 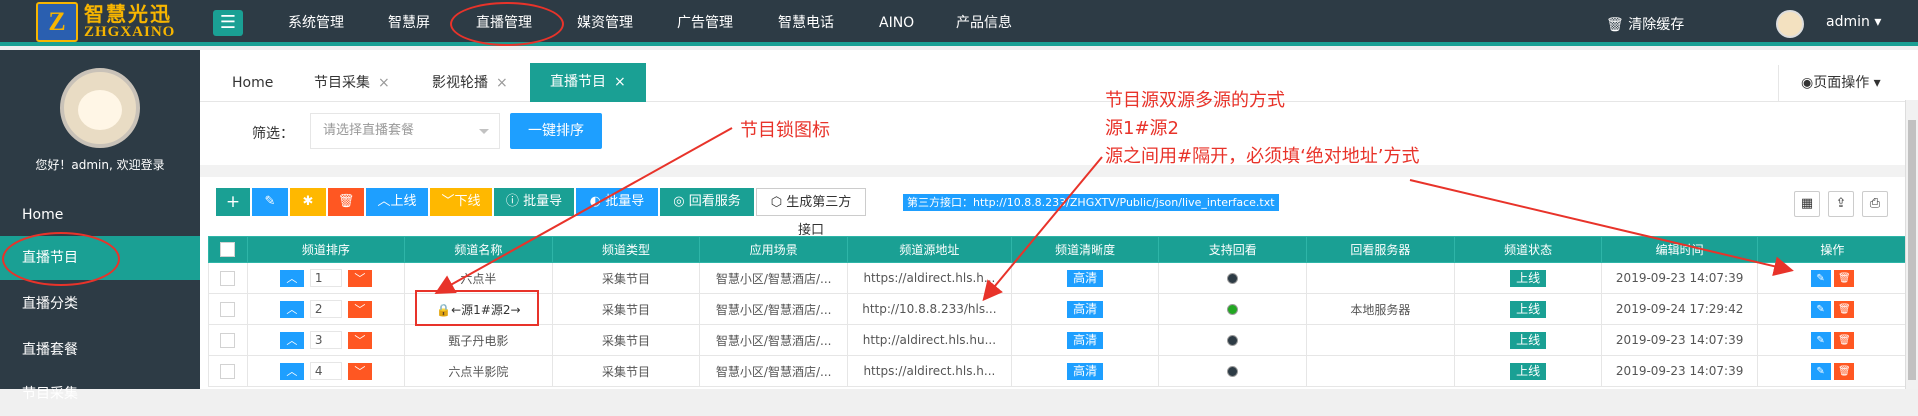 I want to click on arrow-lock, so click(x=583, y=210).